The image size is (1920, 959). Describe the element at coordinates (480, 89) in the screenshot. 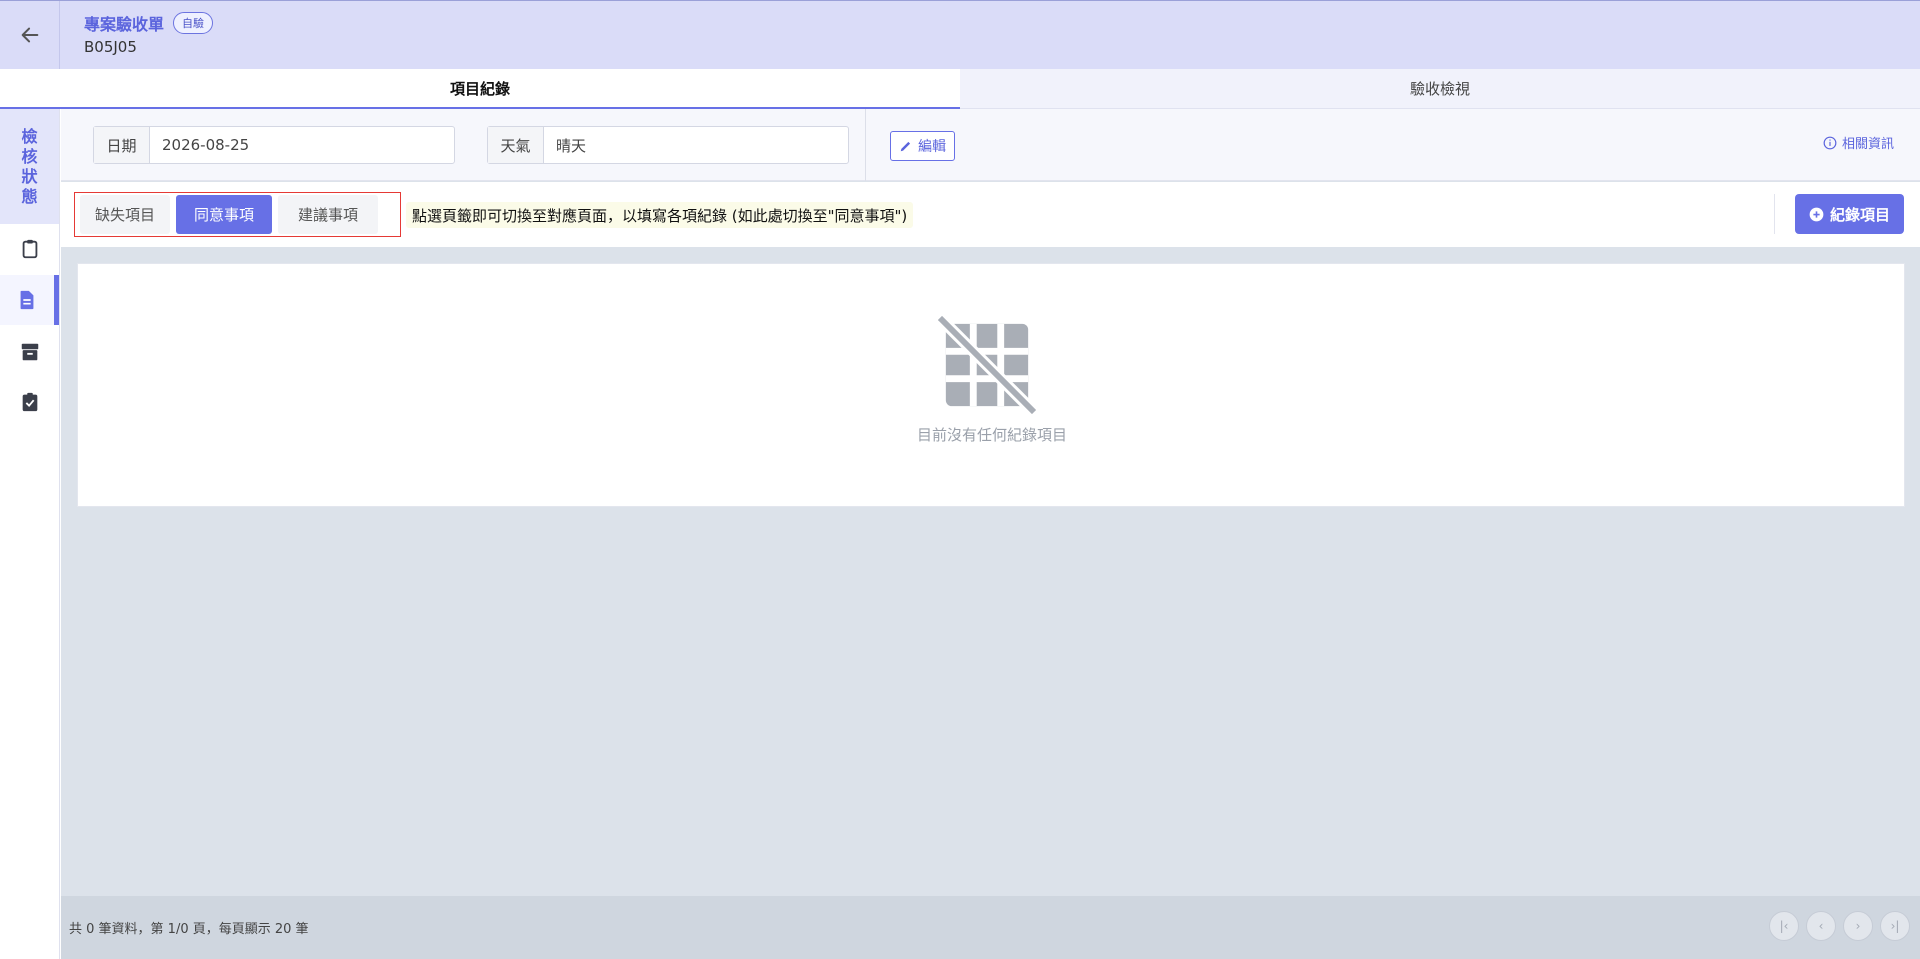

I see `tab-item-records: 項目紀錄` at that location.